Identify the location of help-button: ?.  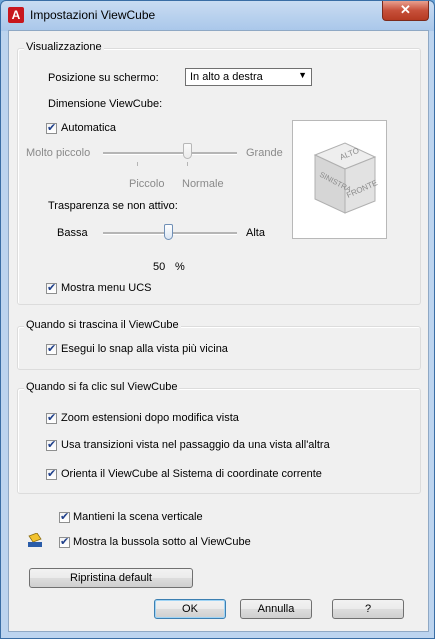
(368, 609).